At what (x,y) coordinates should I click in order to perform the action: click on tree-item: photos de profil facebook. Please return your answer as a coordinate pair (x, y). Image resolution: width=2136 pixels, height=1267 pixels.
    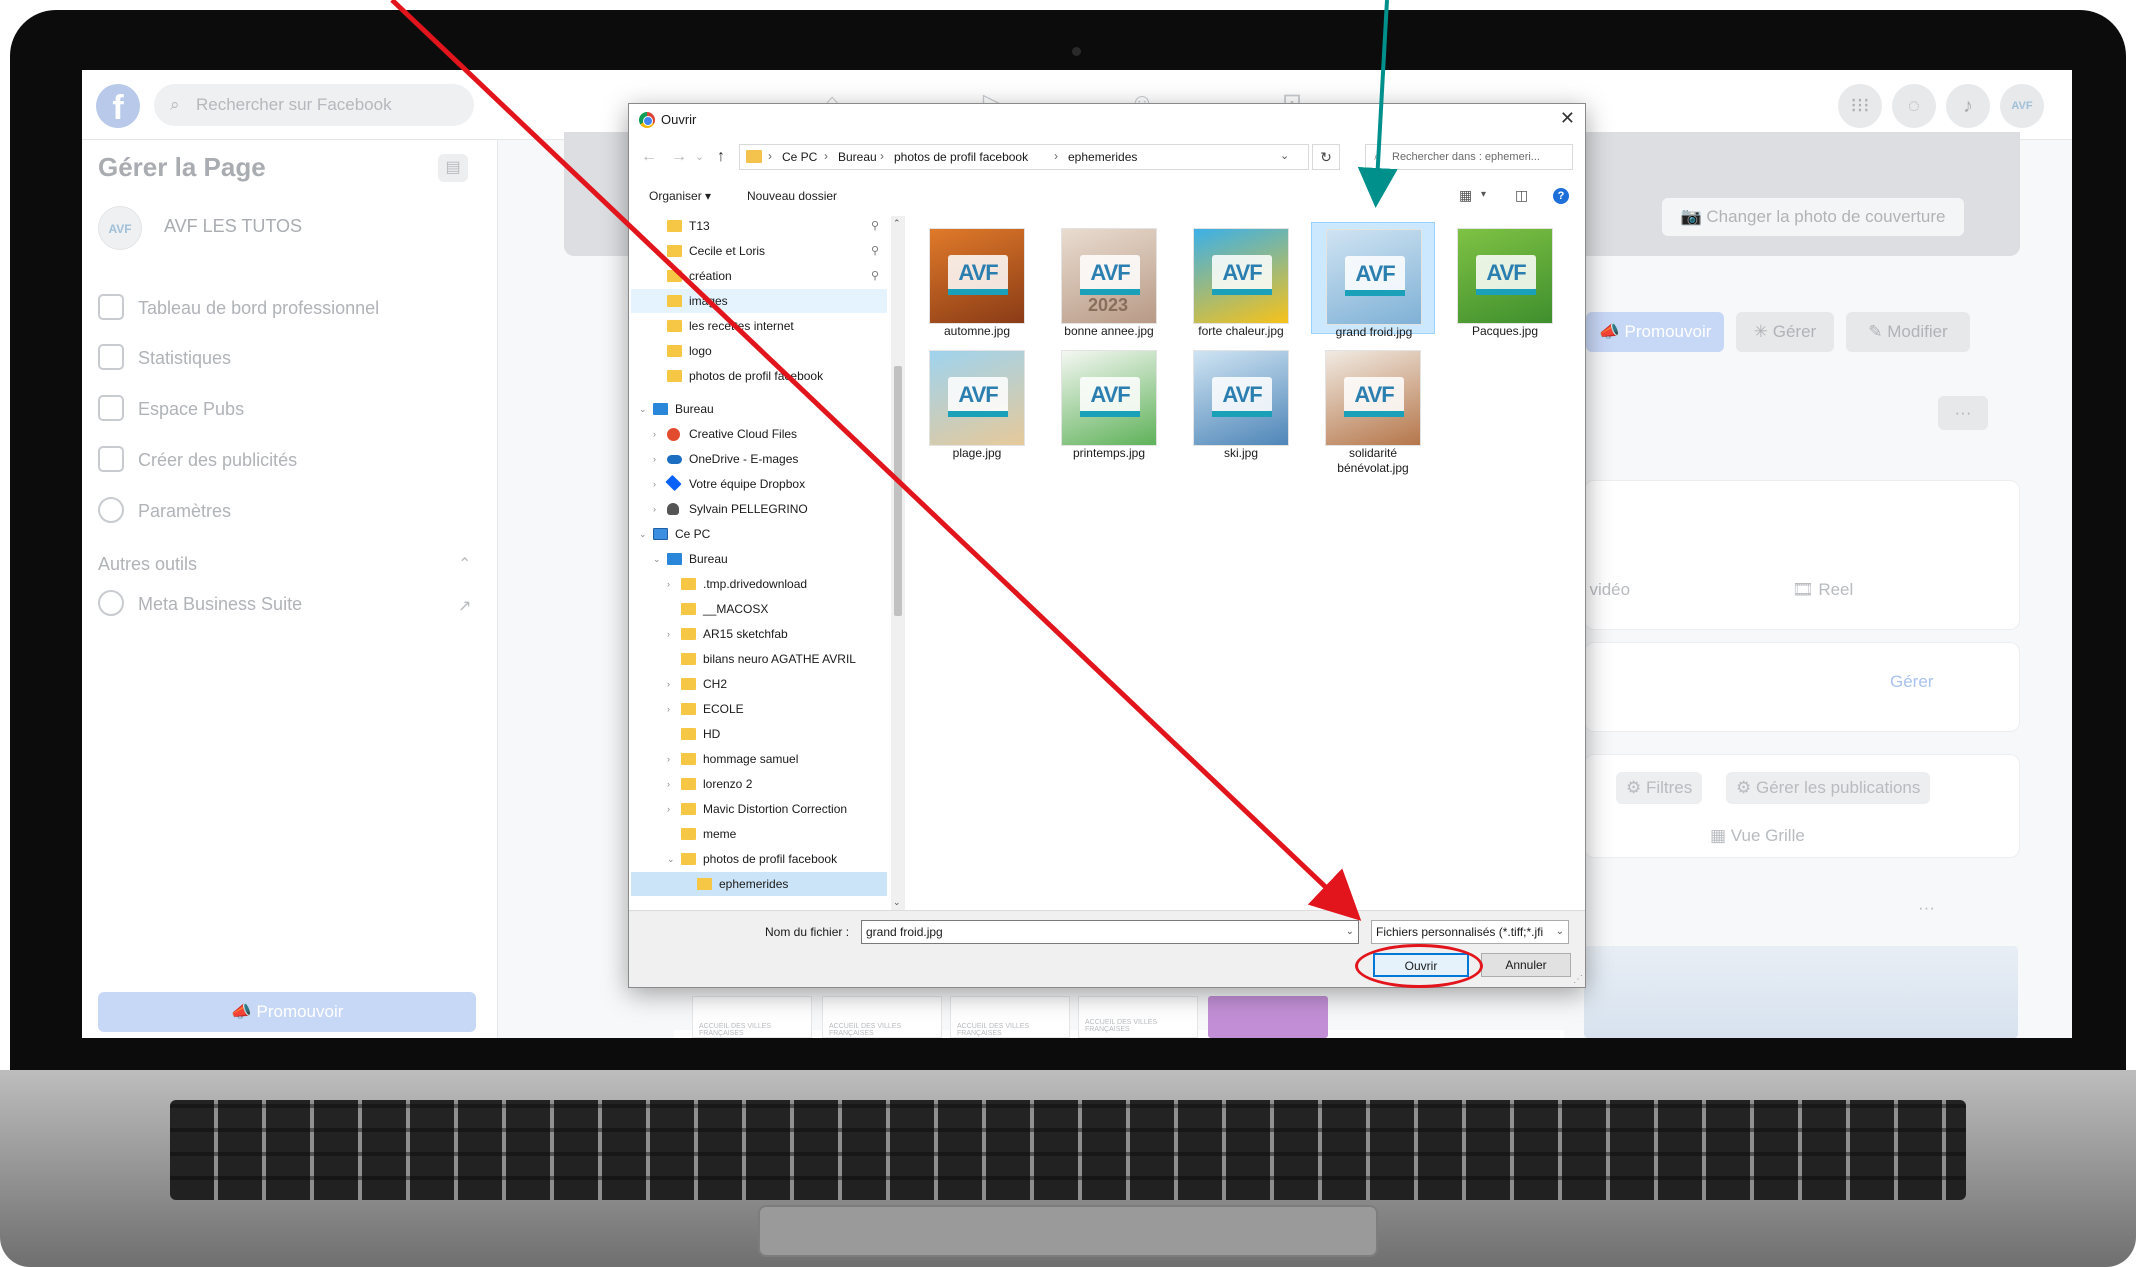
    Looking at the image, I should click on (759, 376).